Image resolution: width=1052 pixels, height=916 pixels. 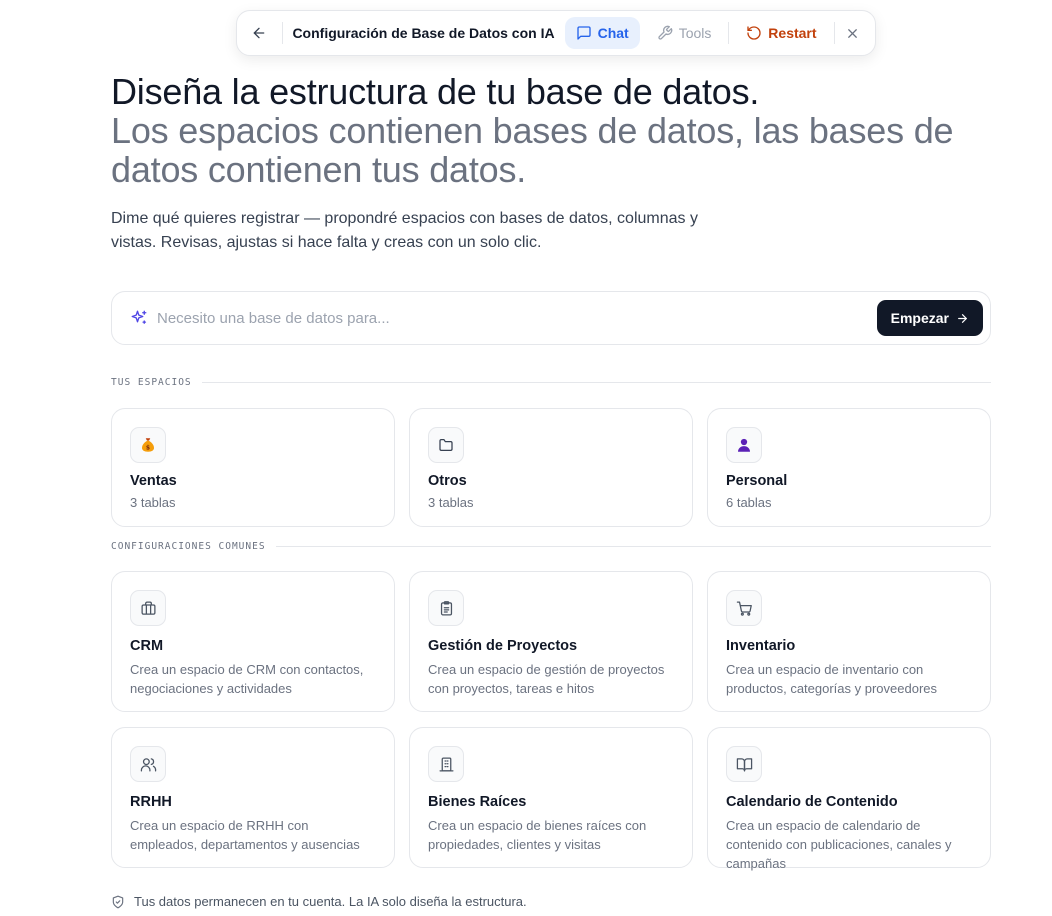 What do you see at coordinates (849, 467) in the screenshot?
I see `space-card-personal: Personal 6 tablas` at bounding box center [849, 467].